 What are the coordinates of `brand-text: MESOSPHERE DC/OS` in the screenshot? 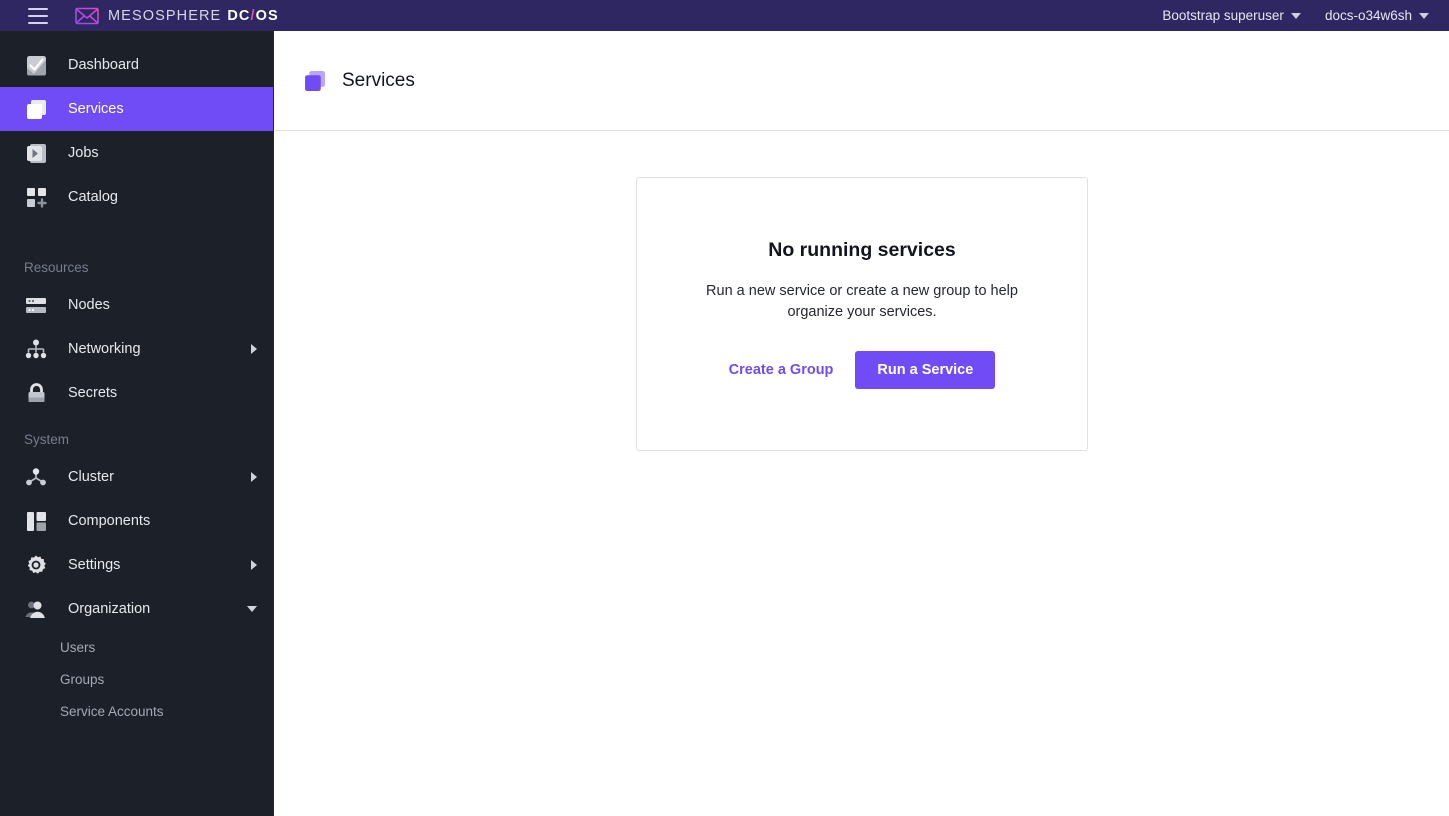 It's located at (193, 16).